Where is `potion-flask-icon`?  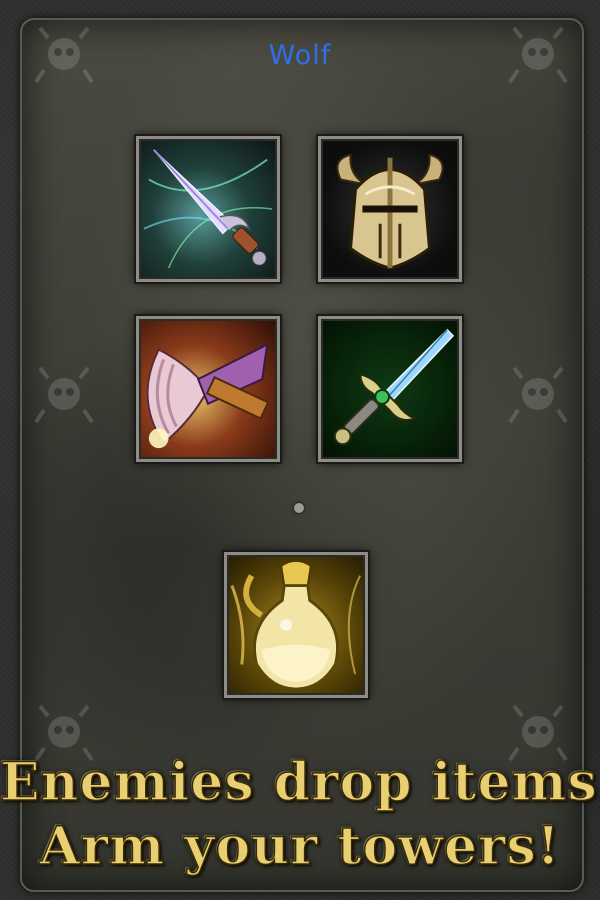 potion-flask-icon is located at coordinates (295, 625).